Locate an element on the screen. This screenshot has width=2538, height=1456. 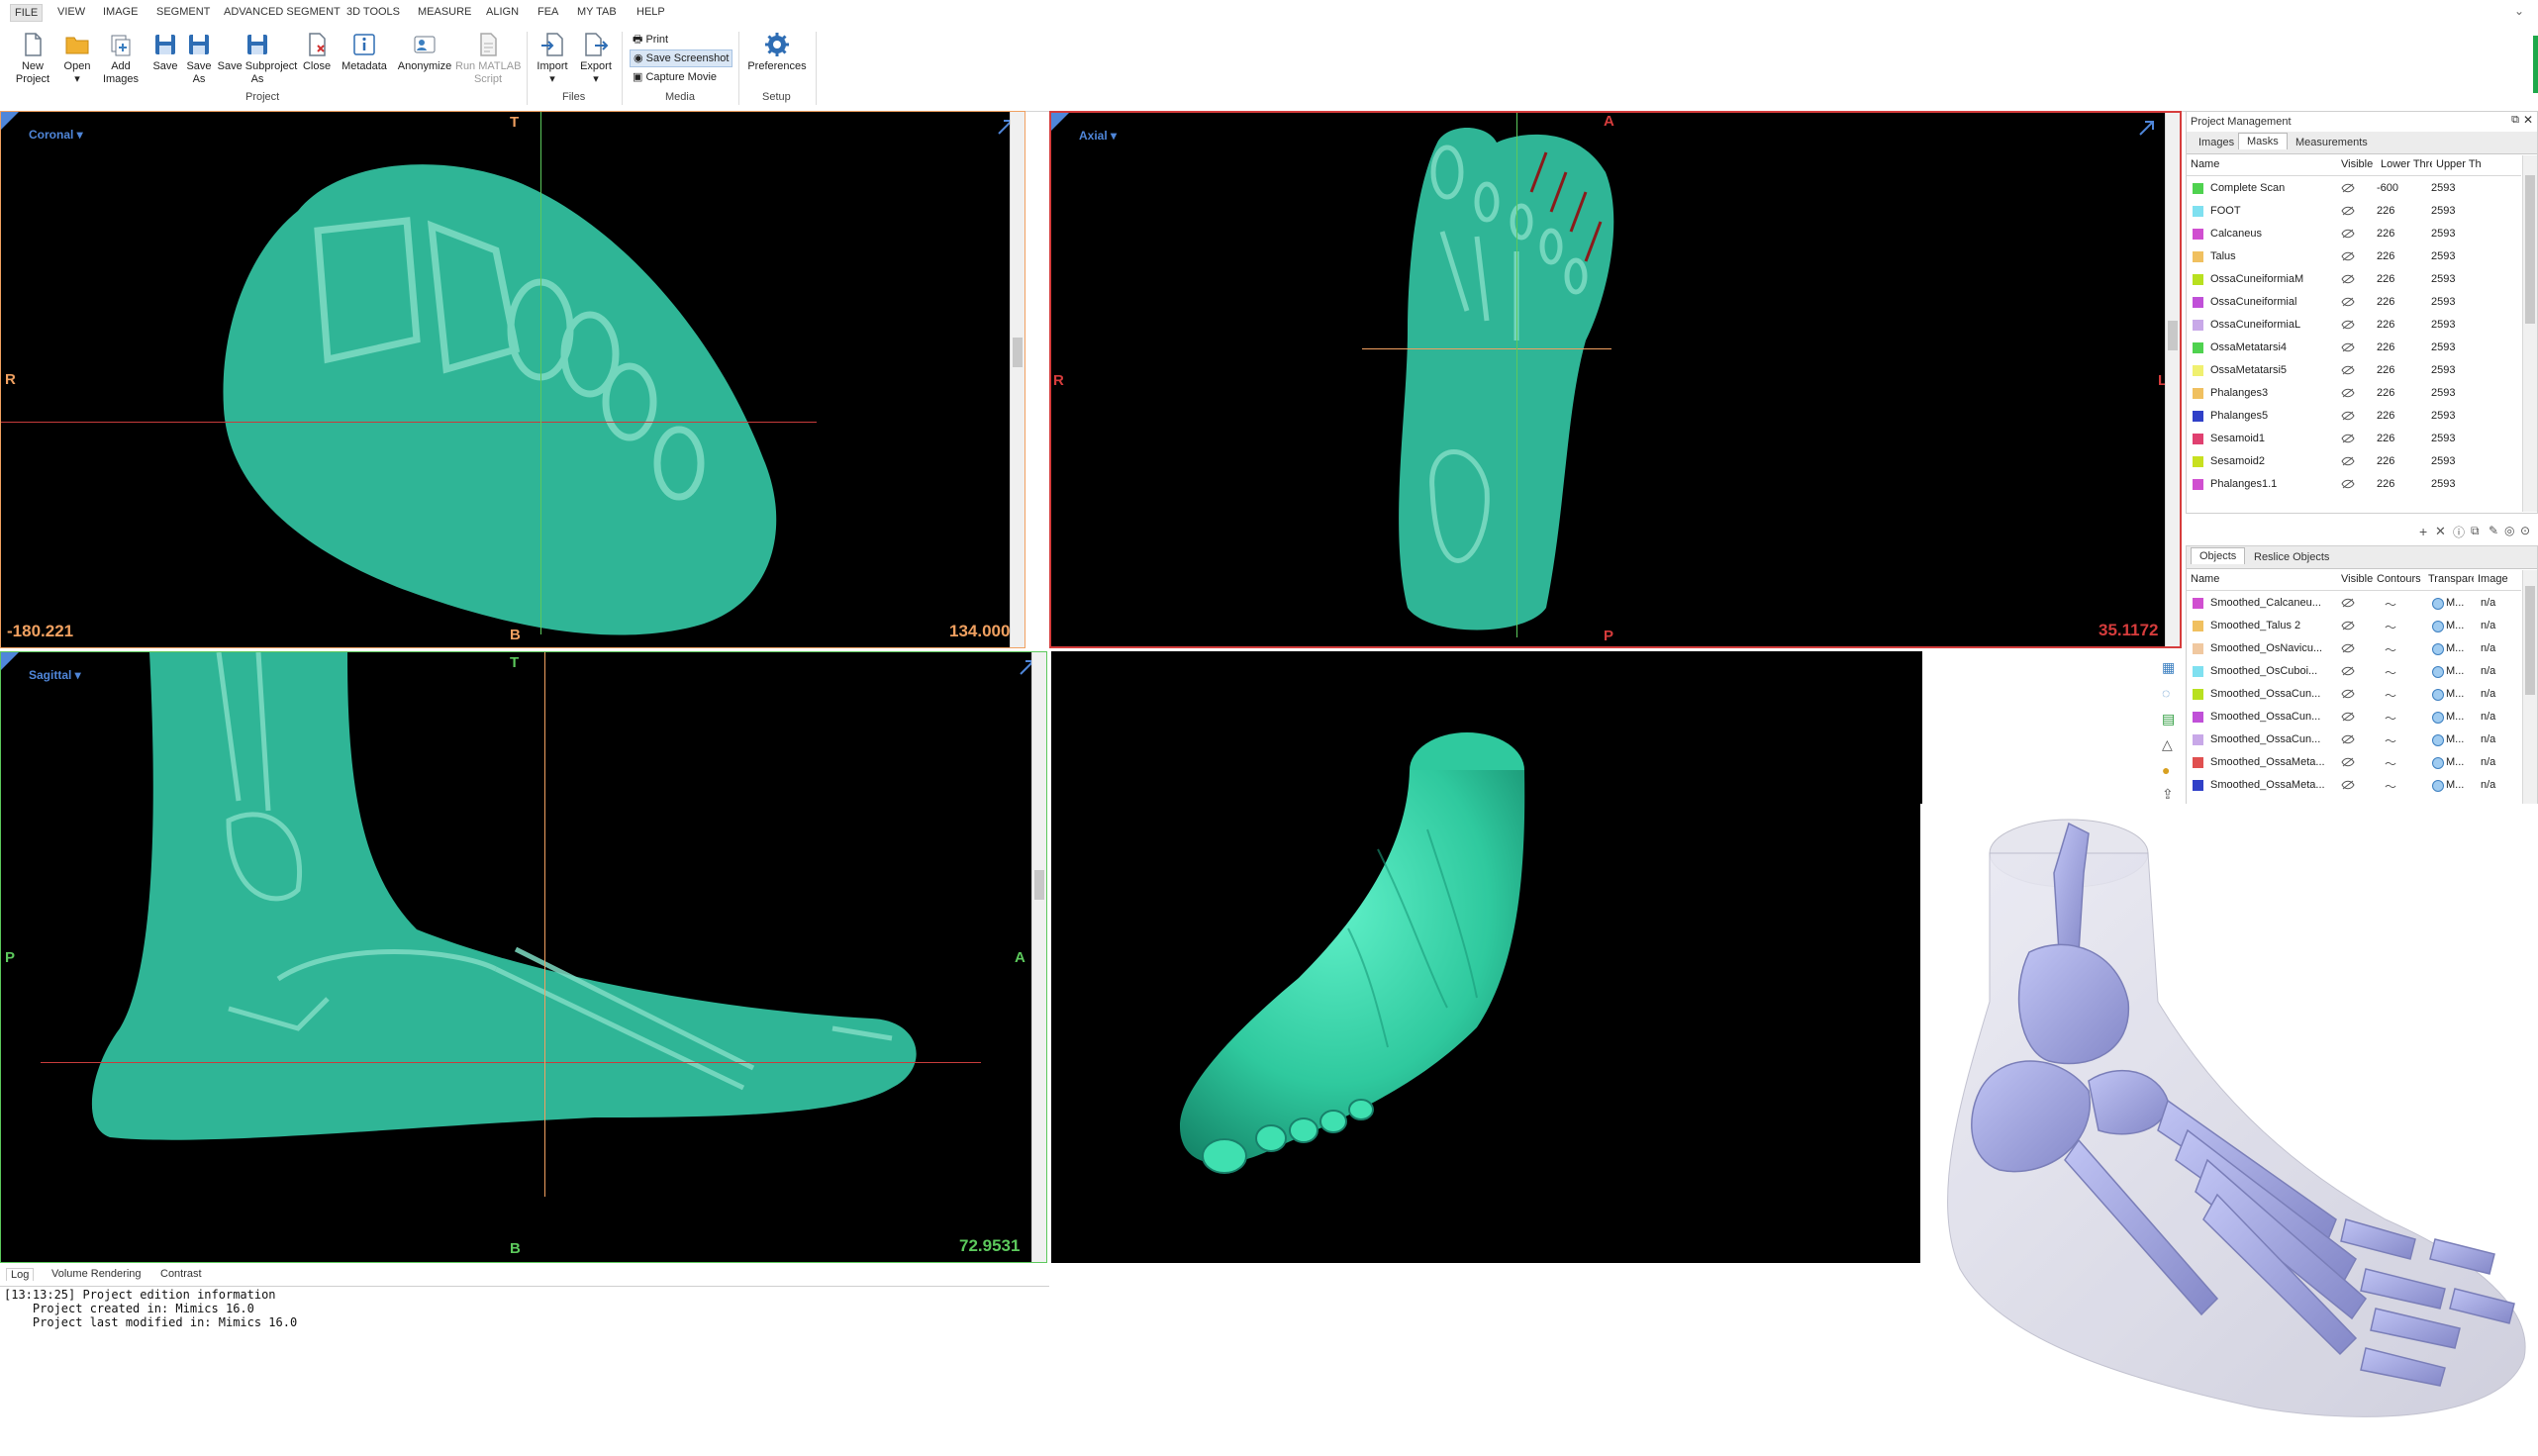
menu-file: FILE is located at coordinates (27, 13).